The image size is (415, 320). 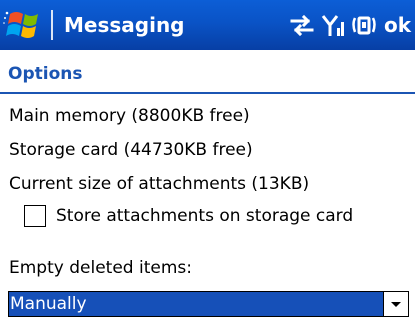 I want to click on empty-deleted-dropdown: Manually, so click(x=208, y=304).